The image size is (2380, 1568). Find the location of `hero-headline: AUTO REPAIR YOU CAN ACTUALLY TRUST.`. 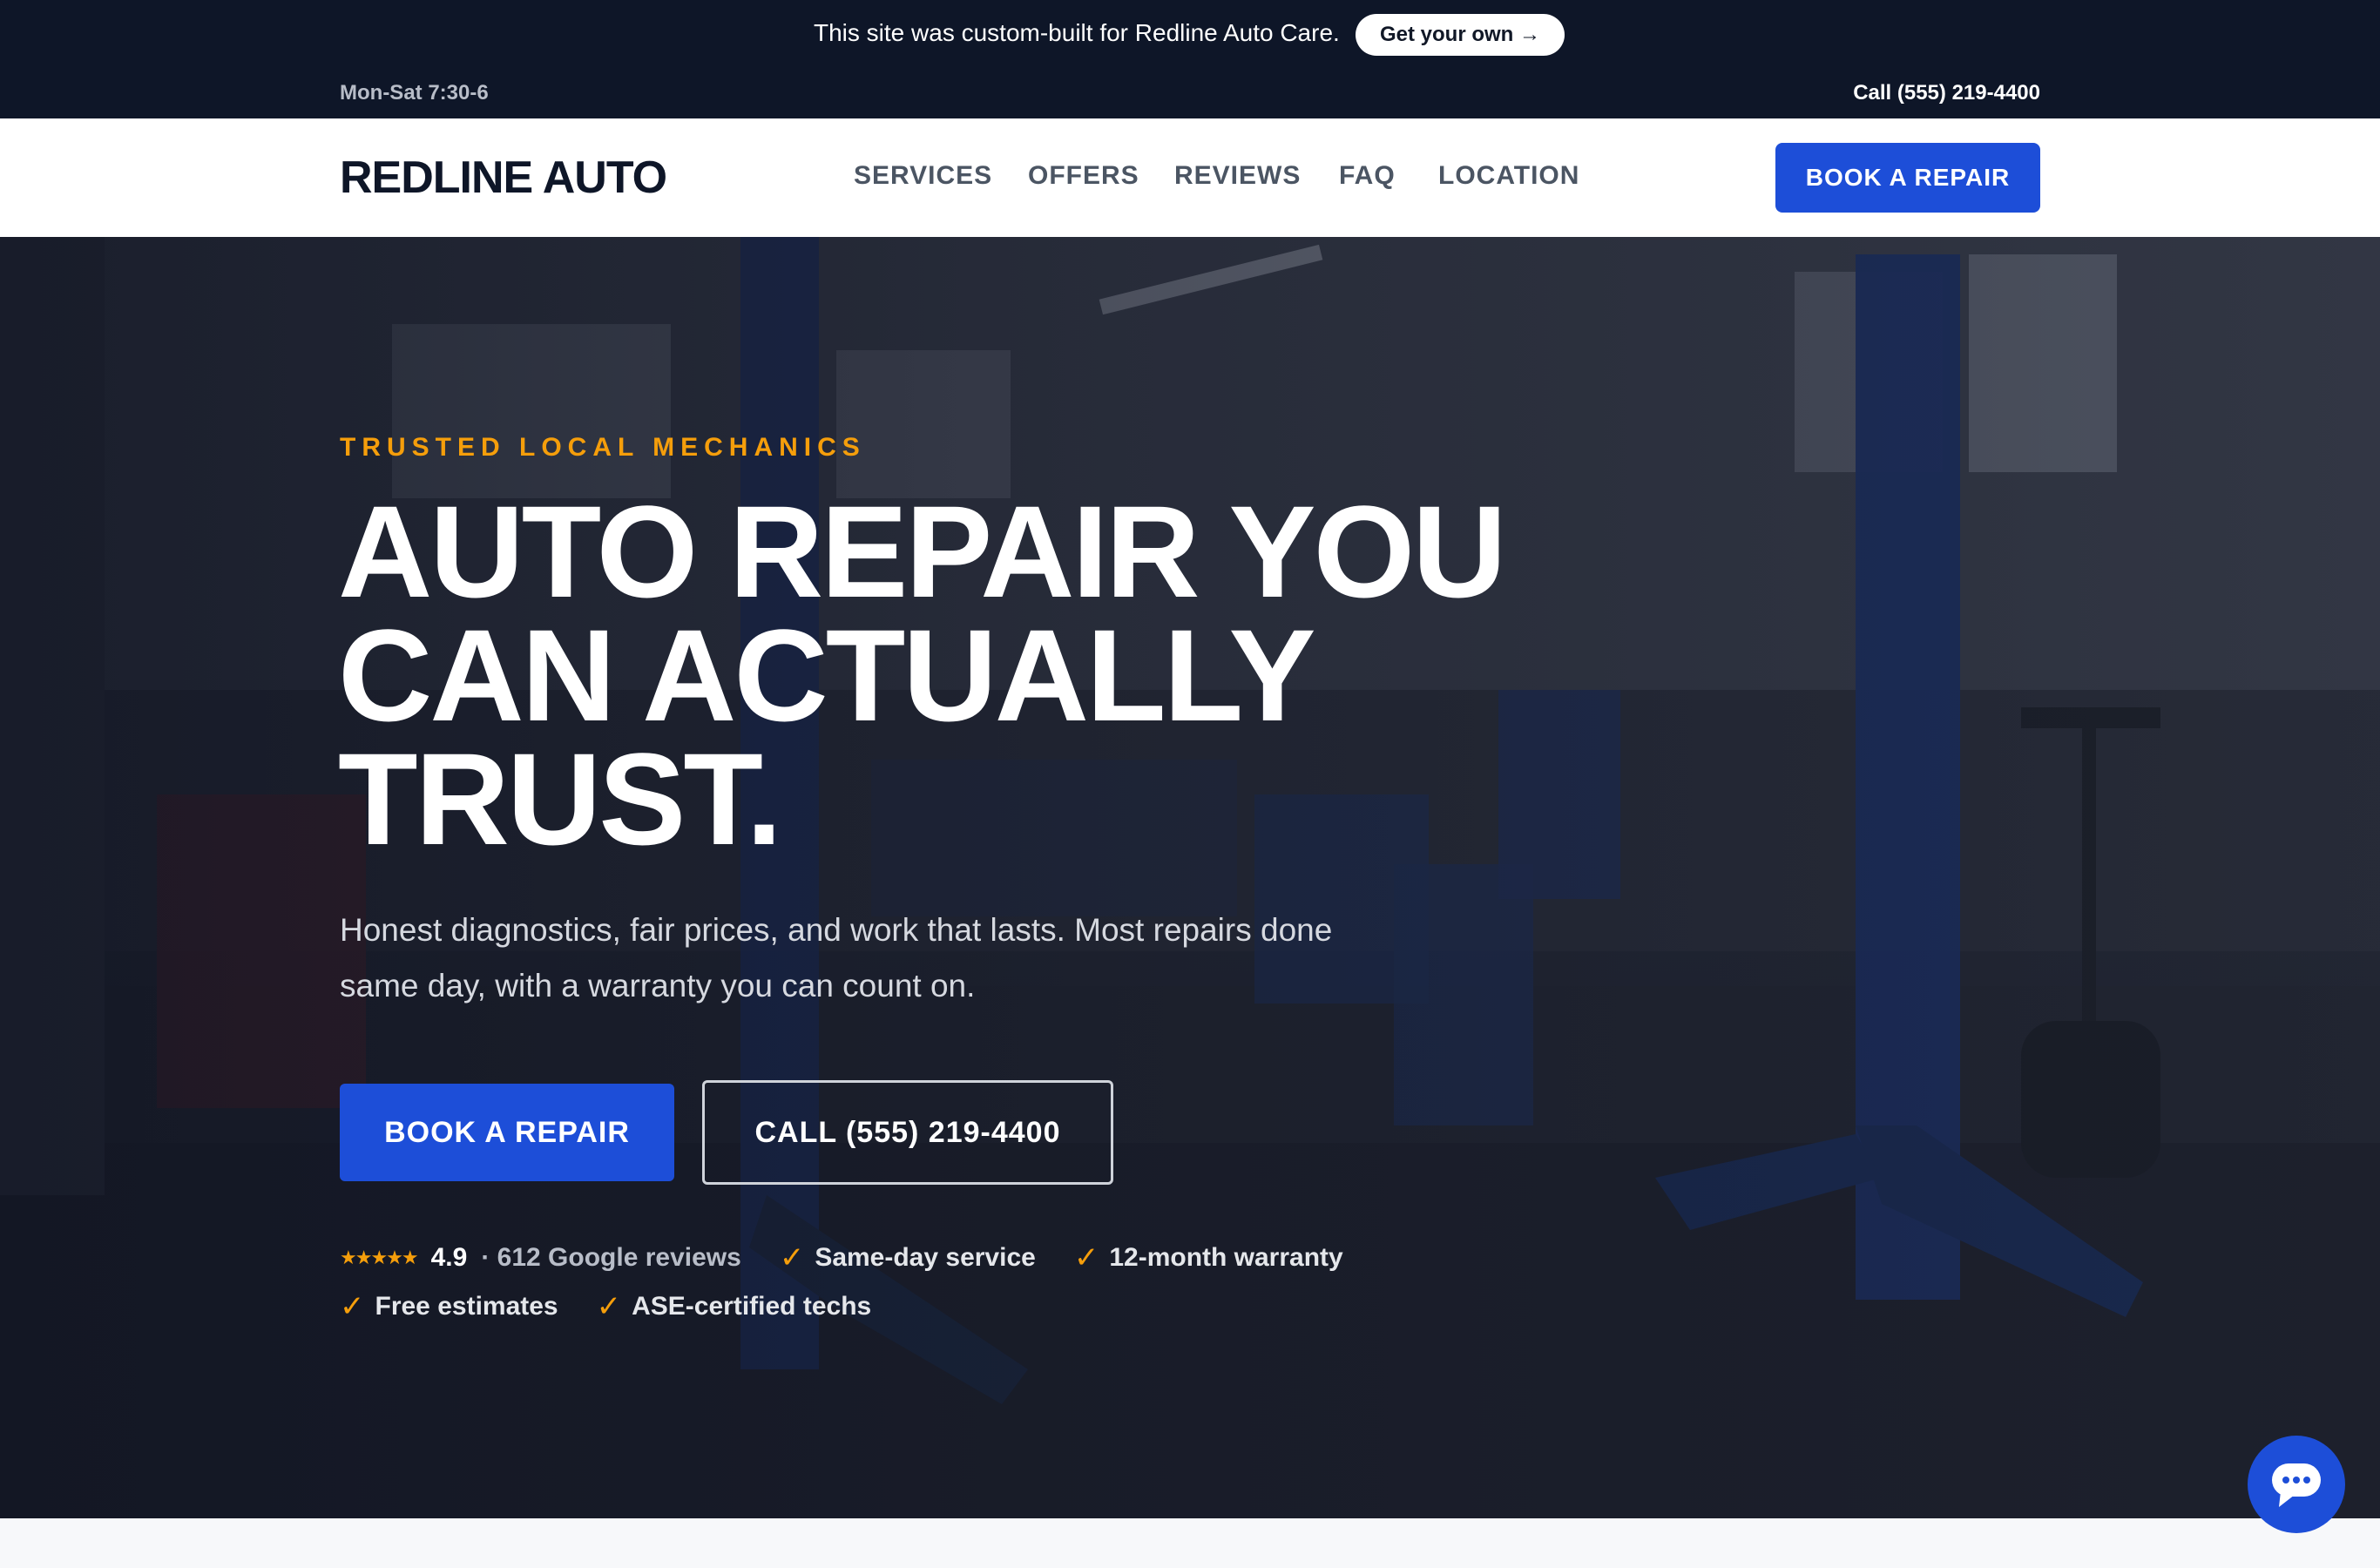

hero-headline: AUTO REPAIR YOU CAN ACTUALLY TRUST. is located at coordinates (991, 675).